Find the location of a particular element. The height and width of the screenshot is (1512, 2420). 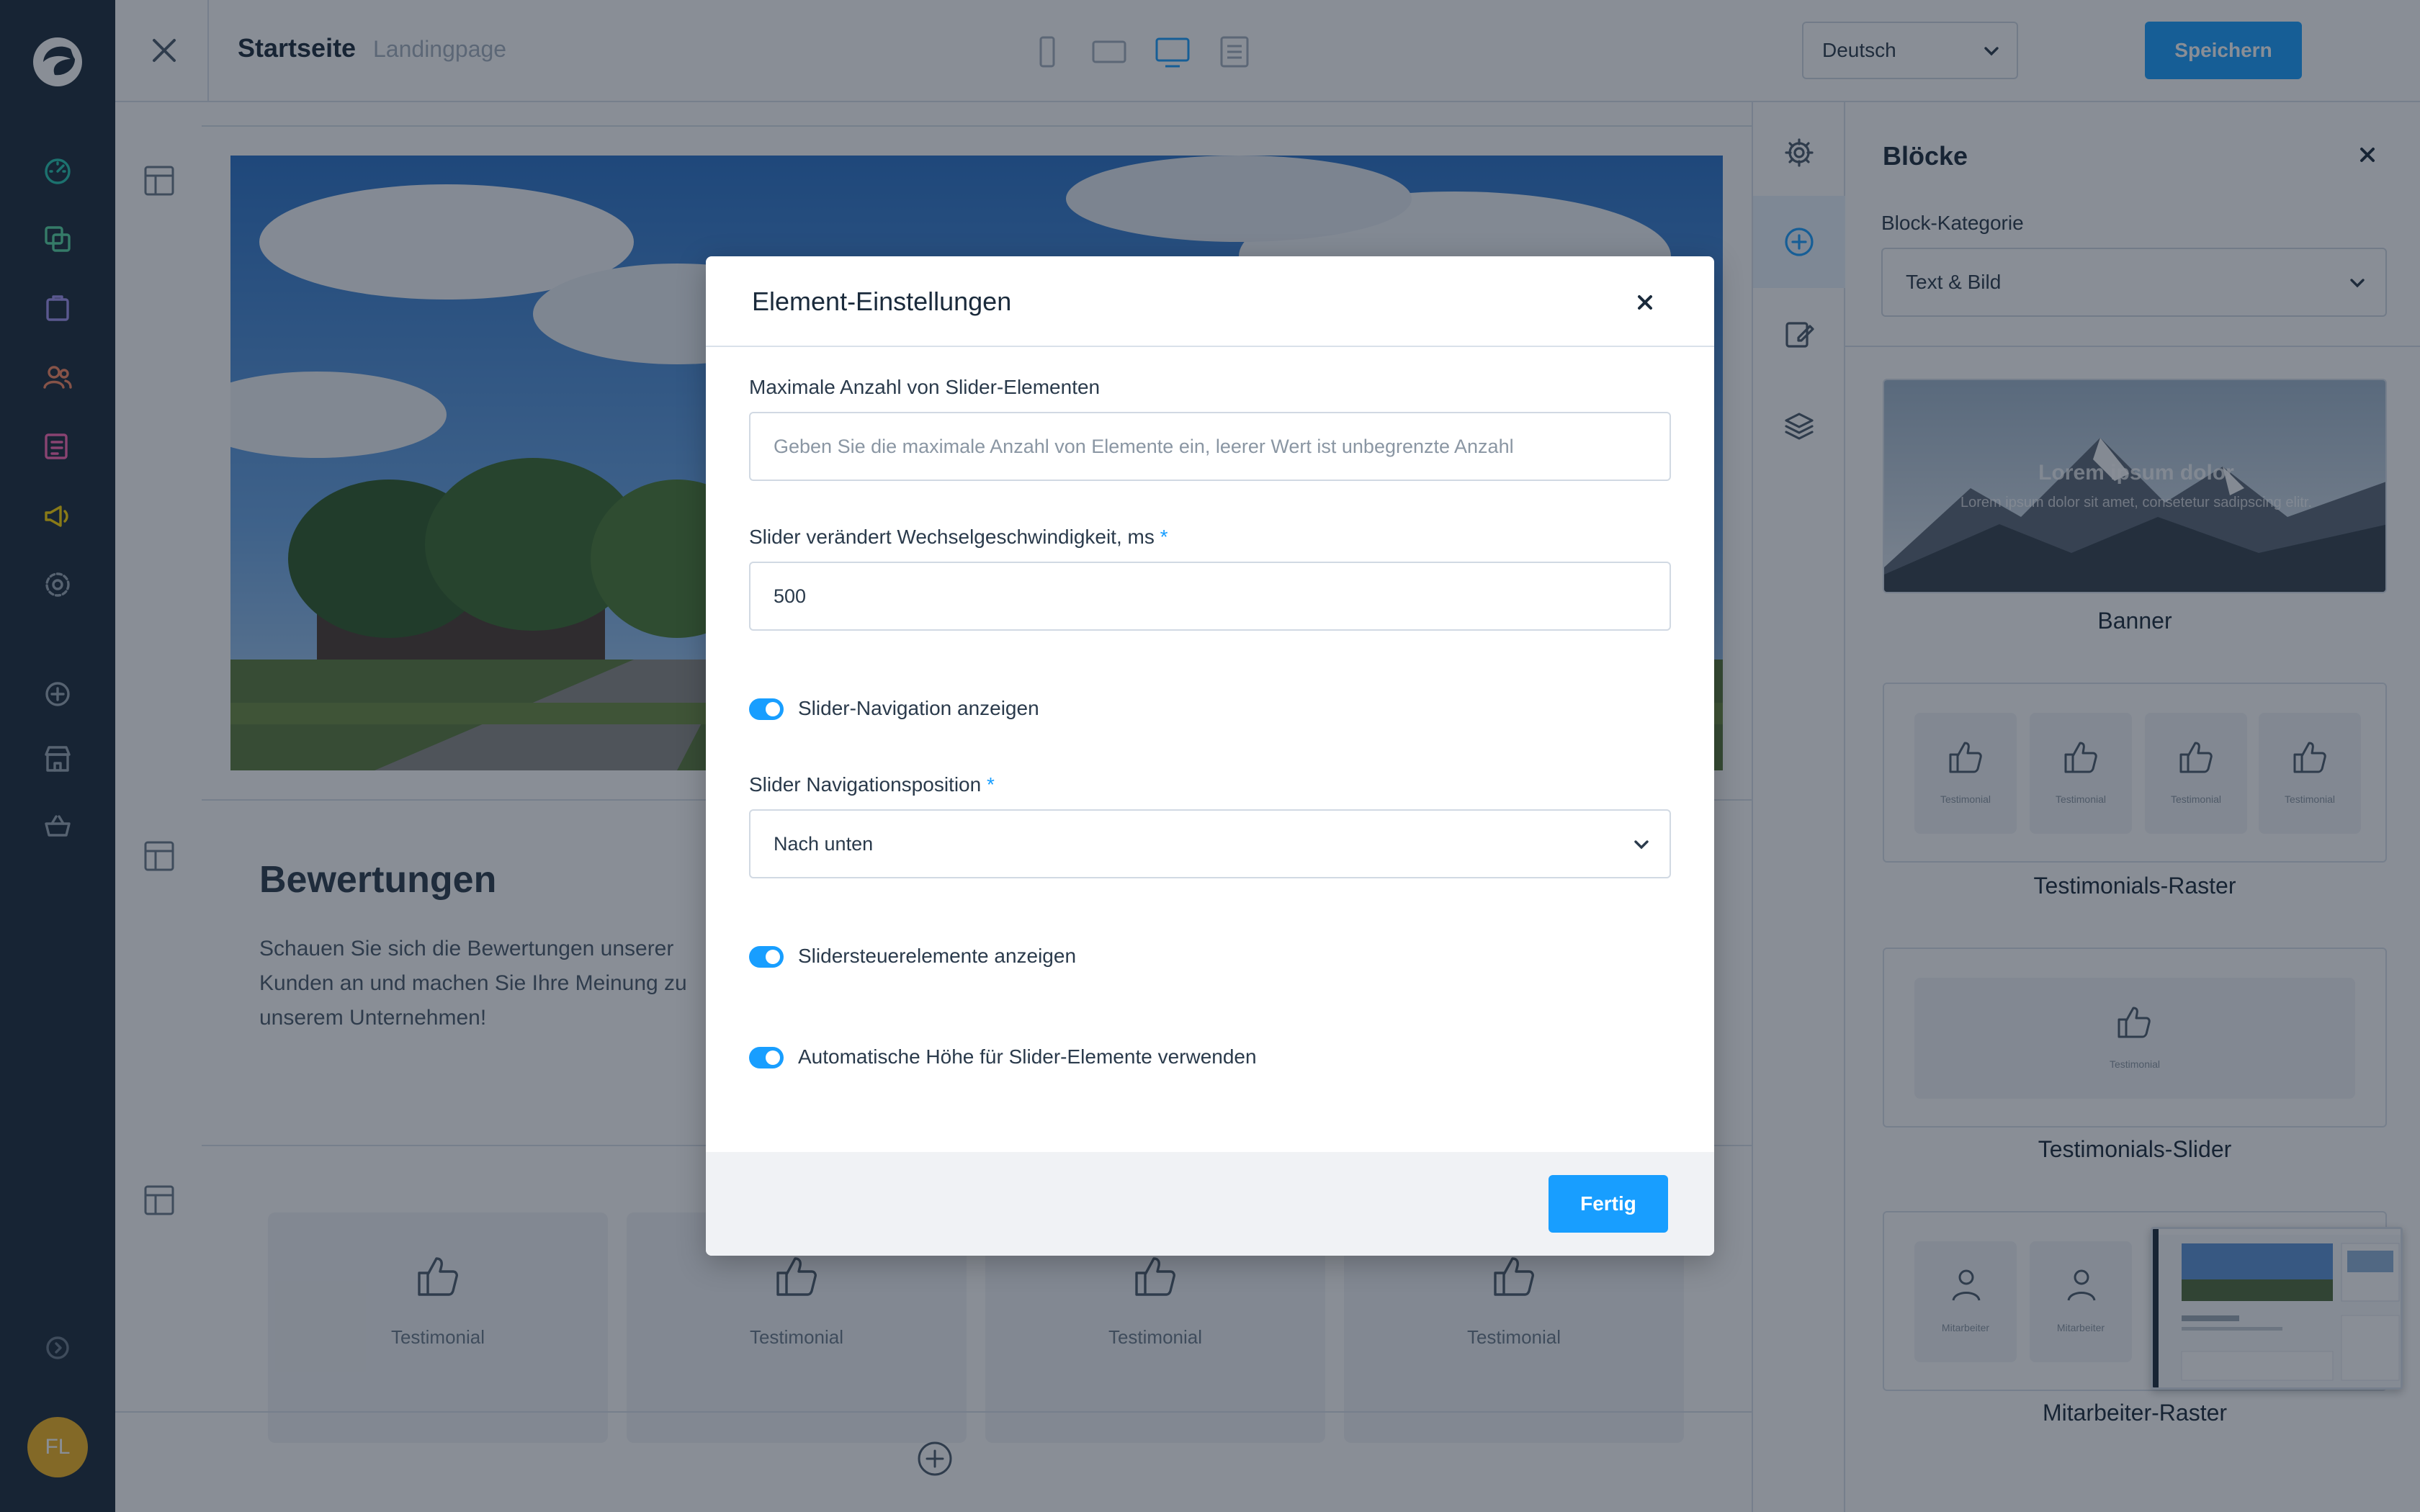

speed-value: 500 is located at coordinates (791, 596).